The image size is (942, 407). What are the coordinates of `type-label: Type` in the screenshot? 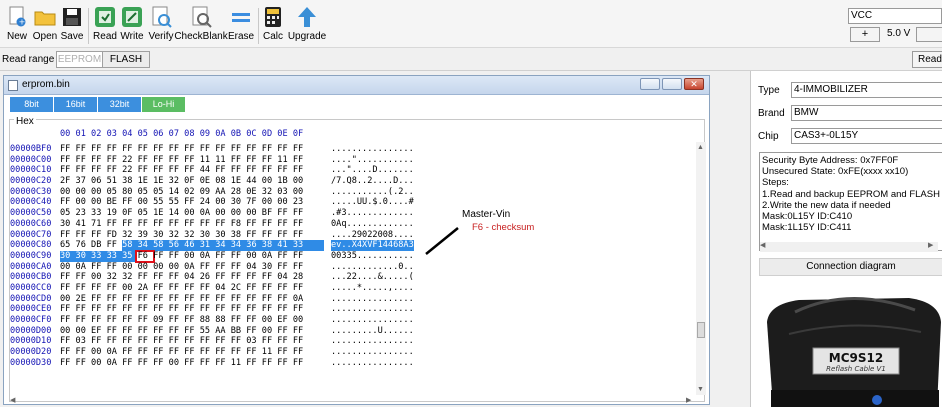 It's located at (769, 90).